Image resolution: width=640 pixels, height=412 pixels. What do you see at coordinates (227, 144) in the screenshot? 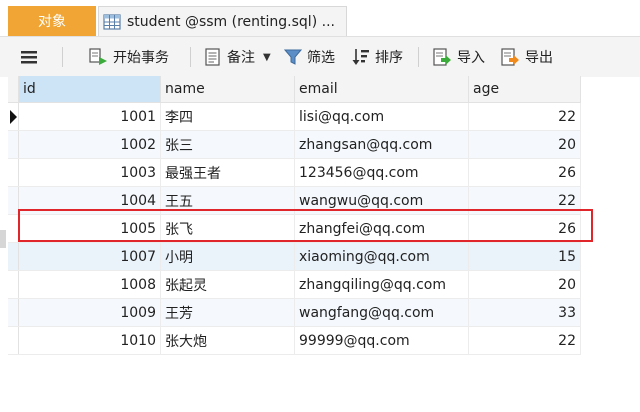
I see `cell-name: 张三` at bounding box center [227, 144].